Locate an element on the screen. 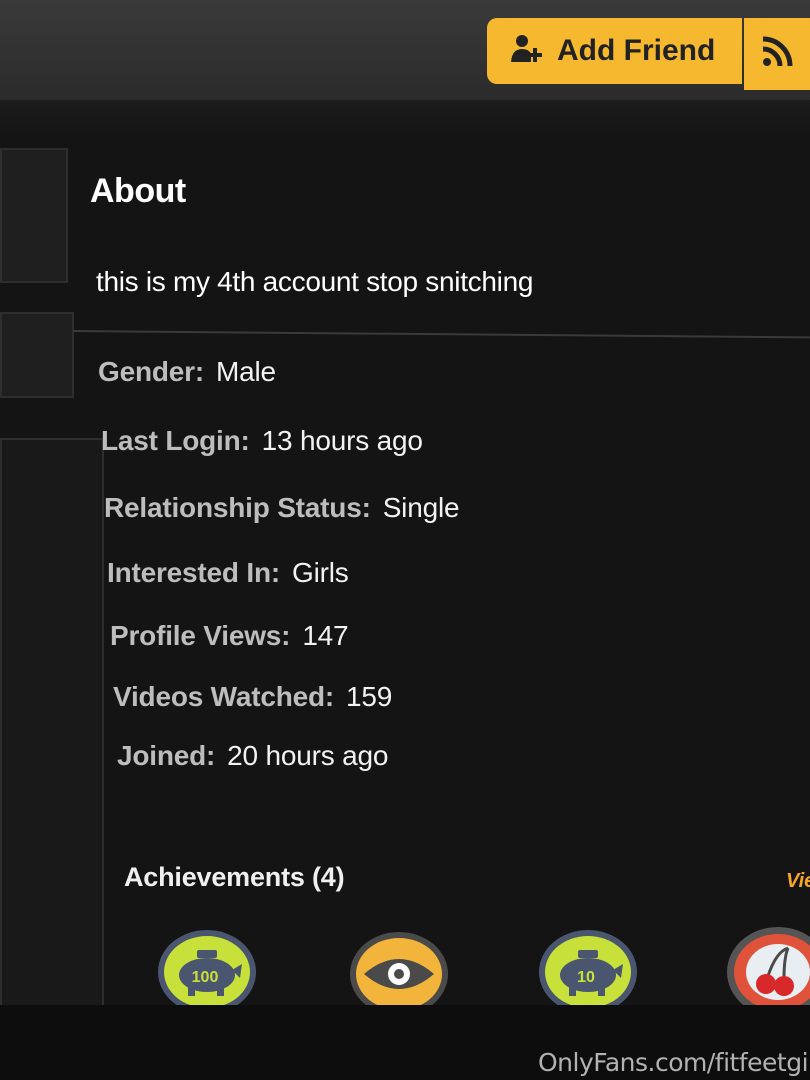  info-row-videos-watched: Videos Watched: 159 is located at coordinates (252, 697).